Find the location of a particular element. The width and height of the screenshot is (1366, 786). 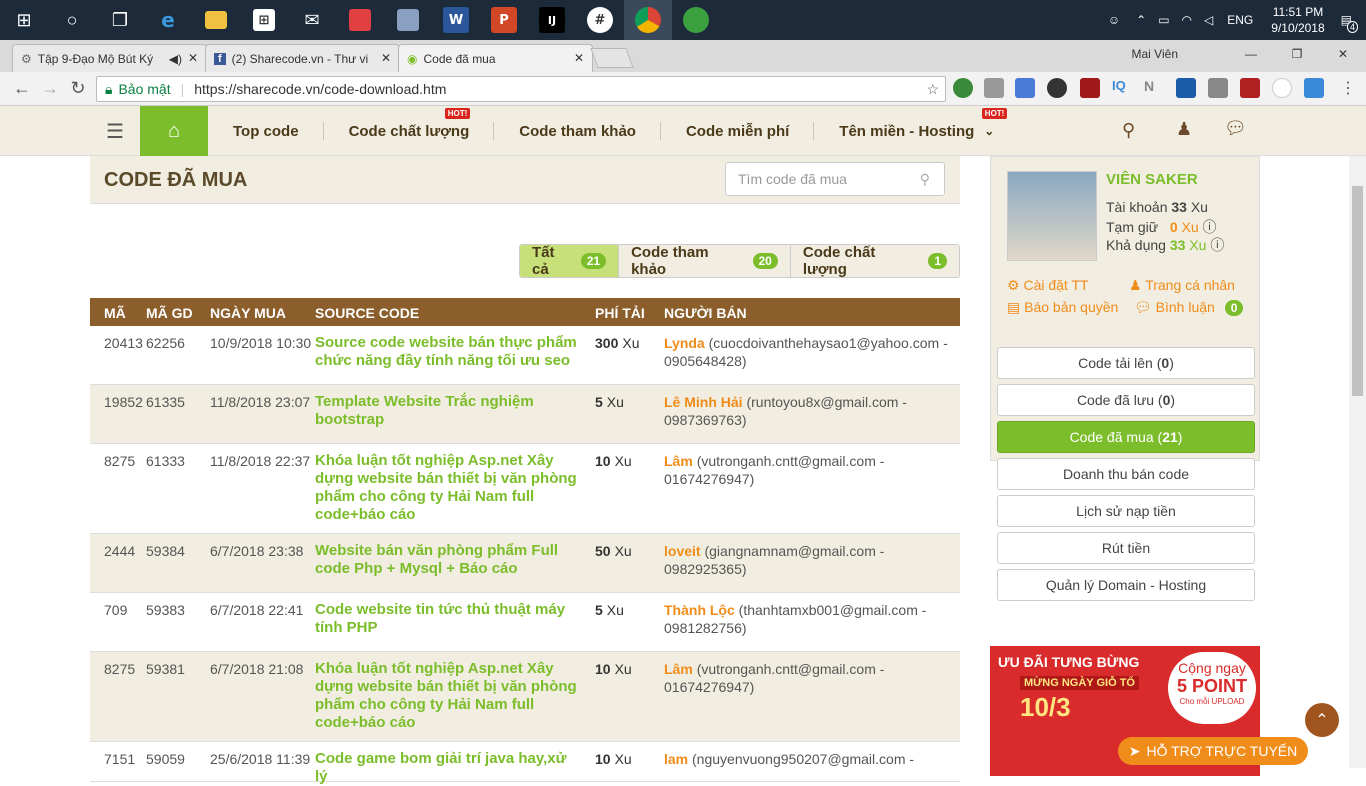

seller-name: Lê Minh Hải is located at coordinates (703, 402).